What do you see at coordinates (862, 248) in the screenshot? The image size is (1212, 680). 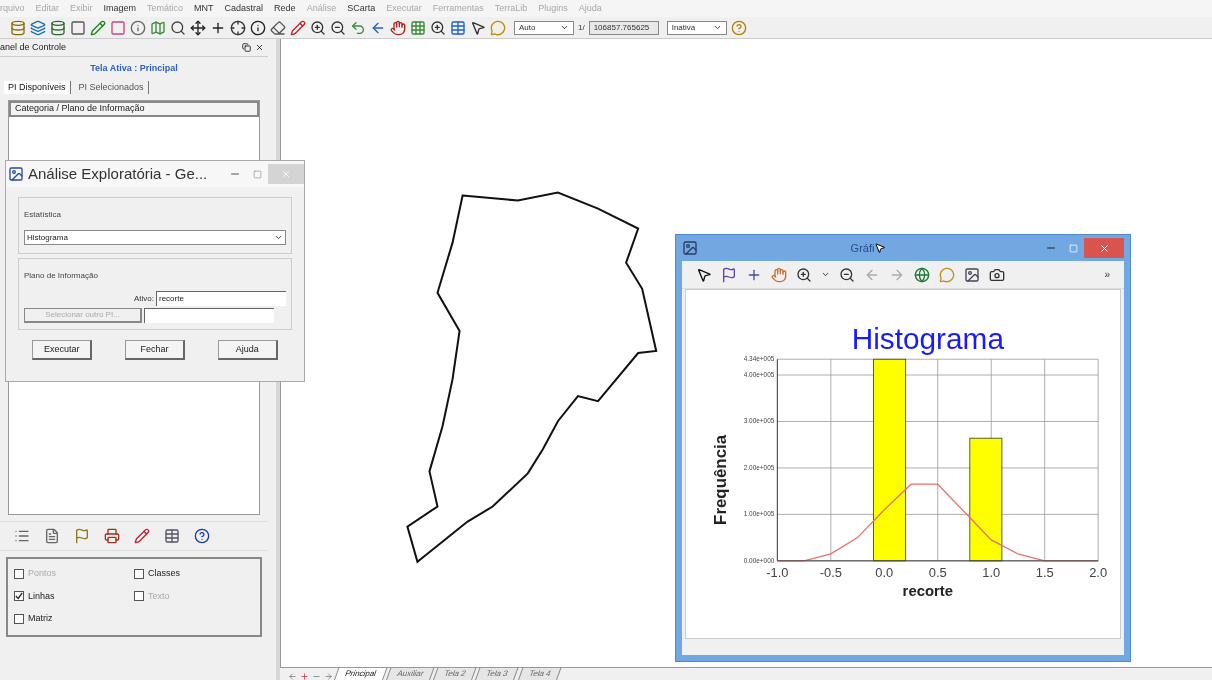 I see `window-title: Gráfi` at bounding box center [862, 248].